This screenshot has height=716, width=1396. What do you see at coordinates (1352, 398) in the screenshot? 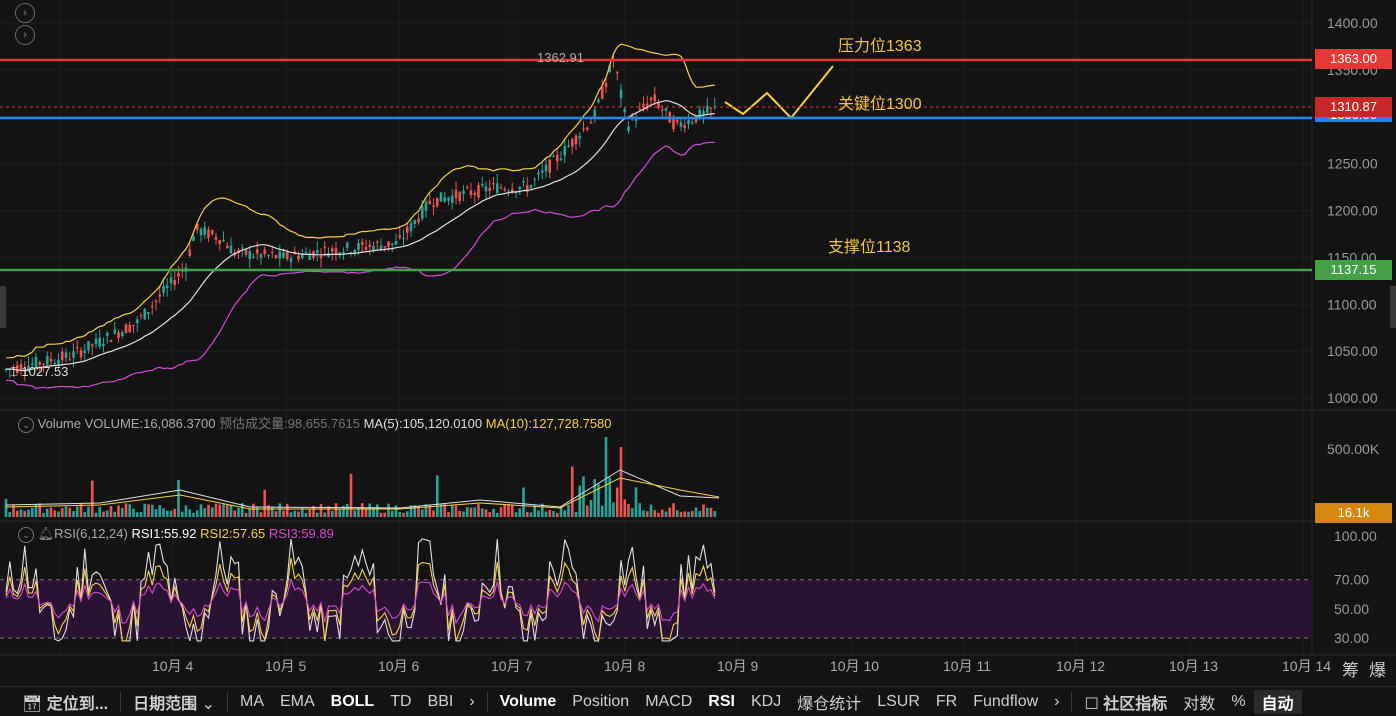
I see `price-tick-label: 1000.00` at bounding box center [1352, 398].